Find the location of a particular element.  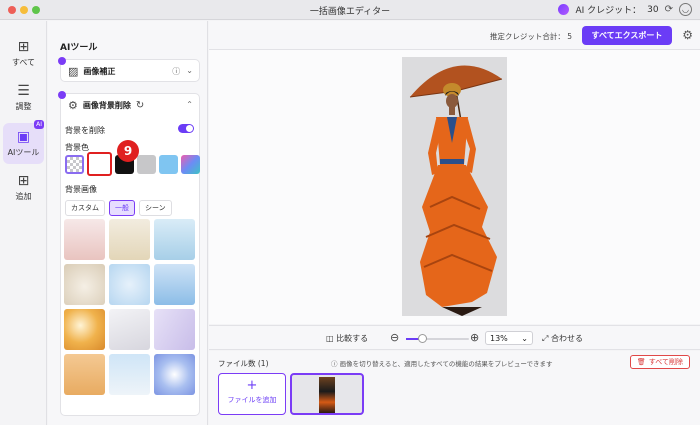

swatch-white is located at coordinates (99, 164).